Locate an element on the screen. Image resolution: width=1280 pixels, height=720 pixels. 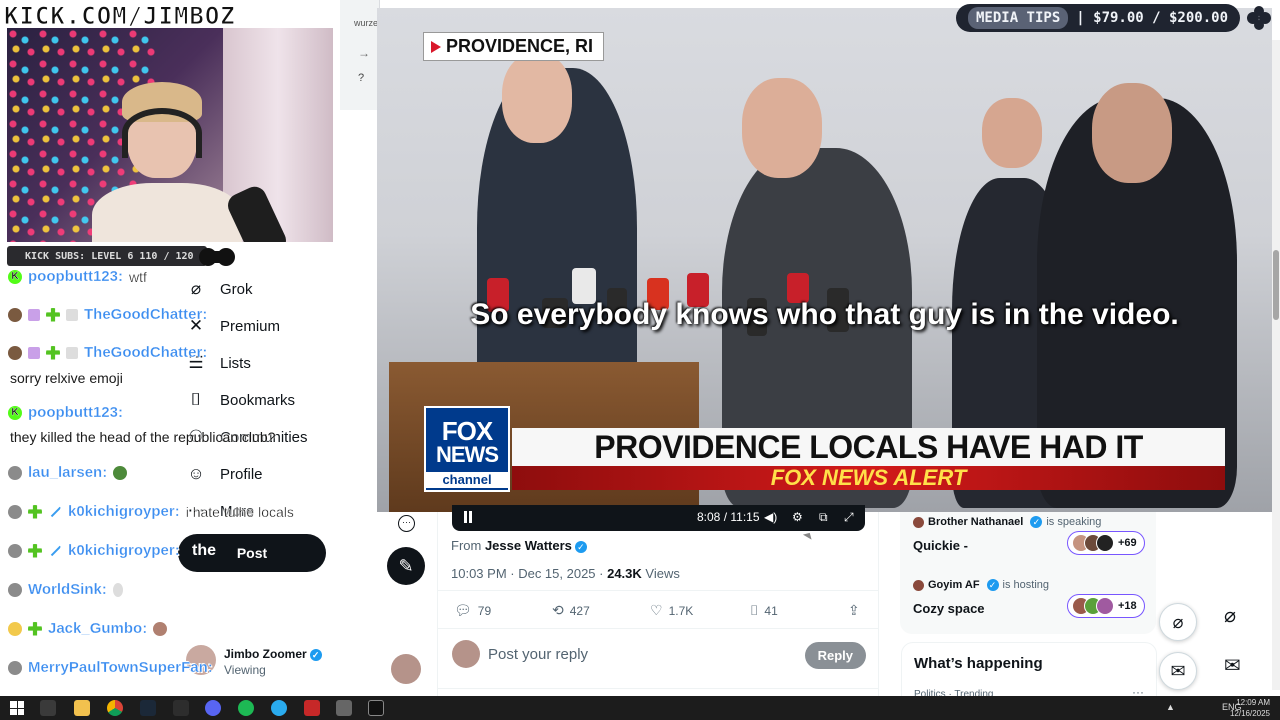
kick-badge-icon: K is located at coordinates (15, 276).